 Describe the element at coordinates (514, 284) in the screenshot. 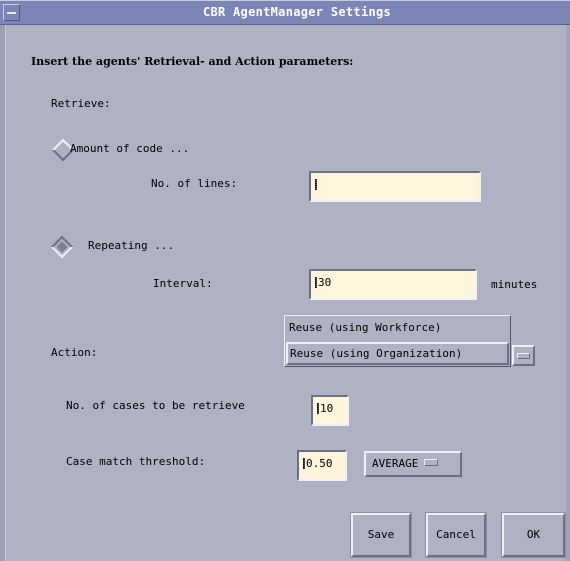

I see `minutes-label: minutes` at that location.